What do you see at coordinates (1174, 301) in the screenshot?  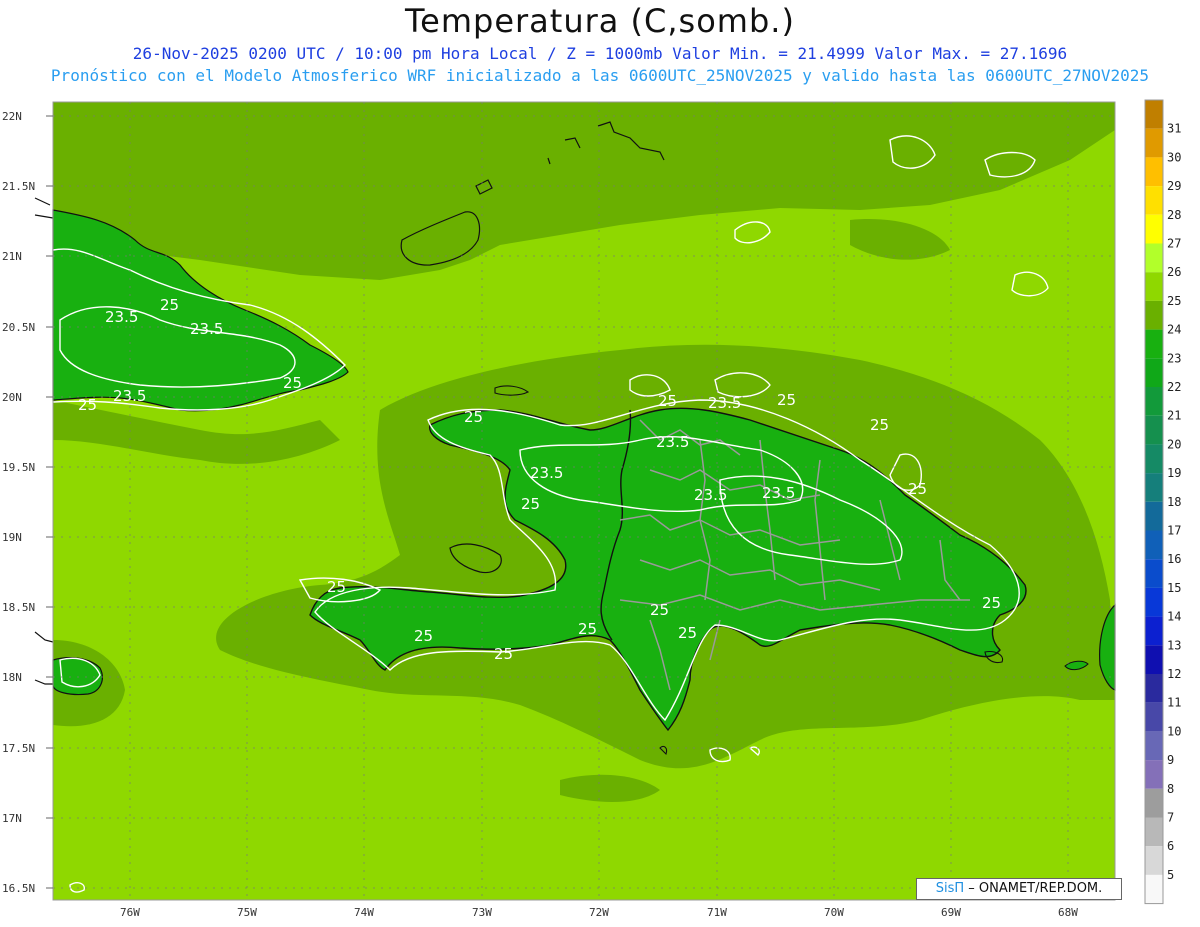 I see `colorbar-level-label: 25` at bounding box center [1174, 301].